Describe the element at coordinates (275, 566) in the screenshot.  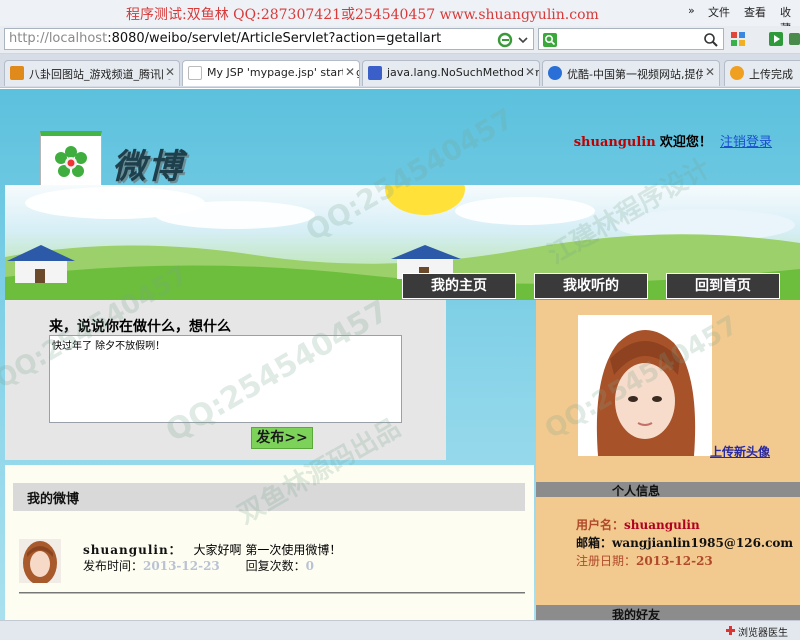
I see `post-reply-label: 回复次数：` at that location.